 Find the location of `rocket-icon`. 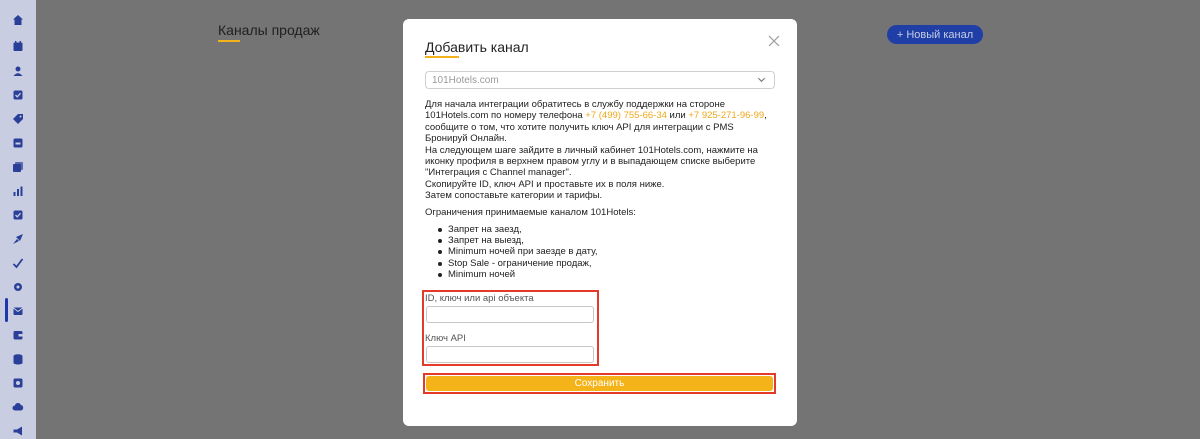

rocket-icon is located at coordinates (18, 239).